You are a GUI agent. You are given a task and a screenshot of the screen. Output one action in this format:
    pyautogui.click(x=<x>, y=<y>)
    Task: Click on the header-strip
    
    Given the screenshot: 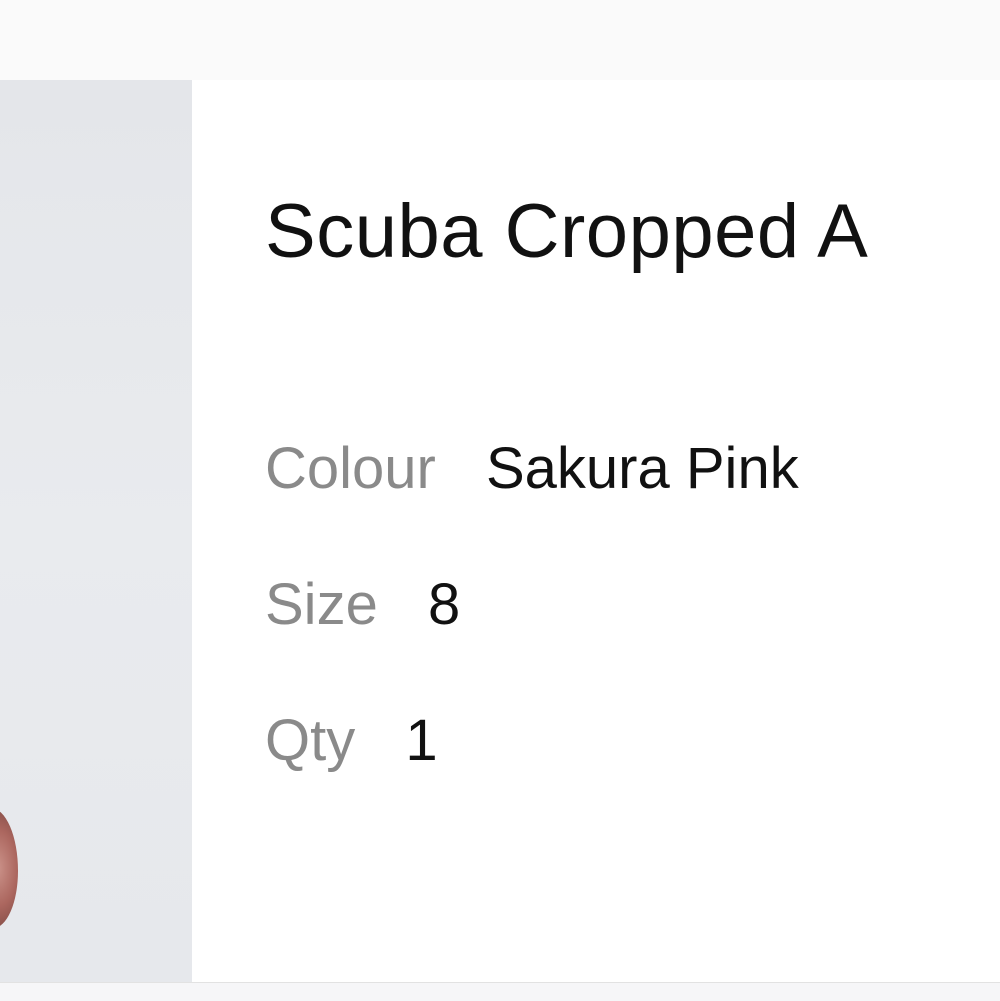 What is the action you would take?
    pyautogui.click(x=500, y=40)
    